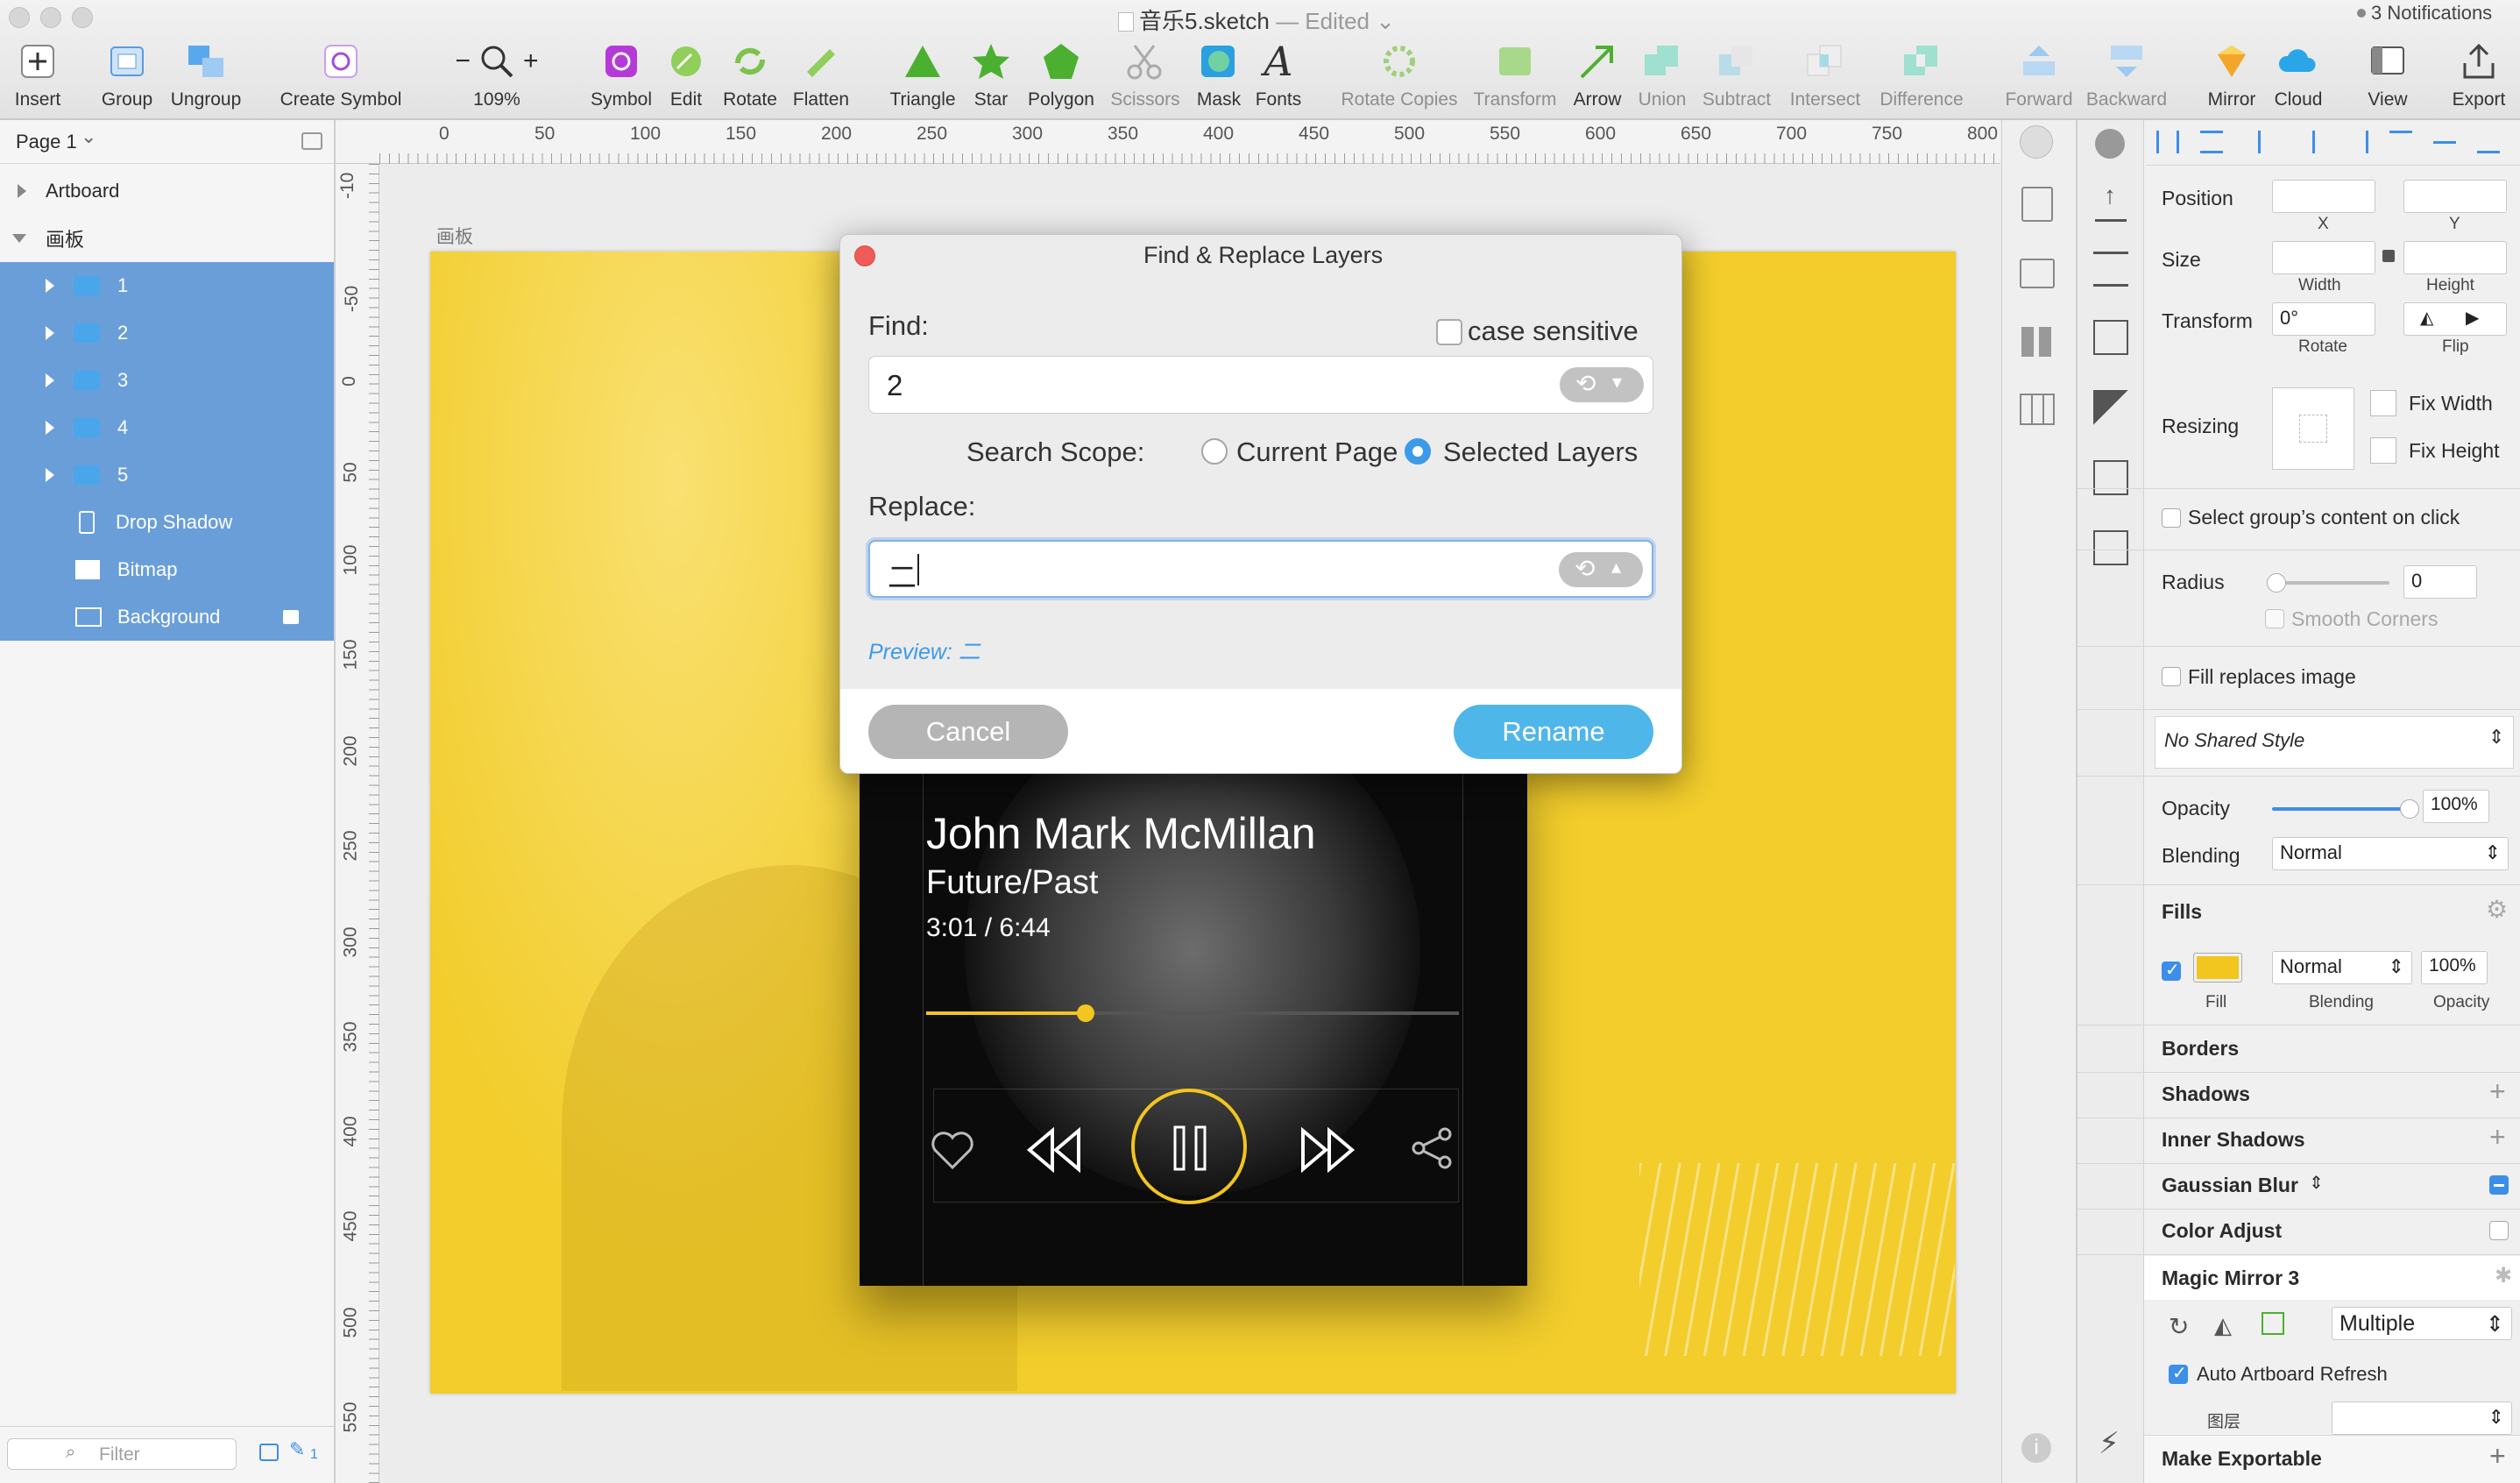 The width and height of the screenshot is (2520, 1483). I want to click on shared-style-select: No Shared Style ⇕, so click(2334, 742).